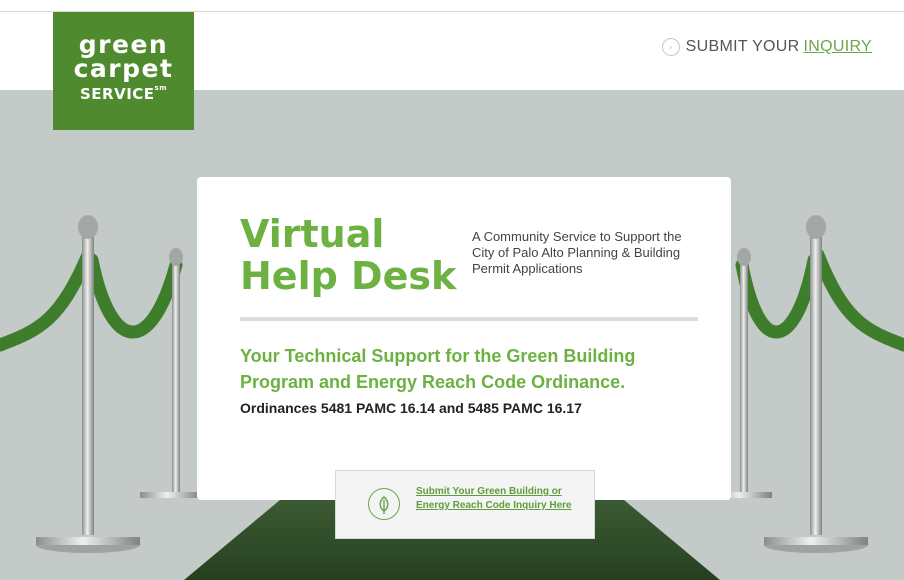 The width and height of the screenshot is (904, 580). Describe the element at coordinates (384, 504) in the screenshot. I see `leaf-icon` at that location.